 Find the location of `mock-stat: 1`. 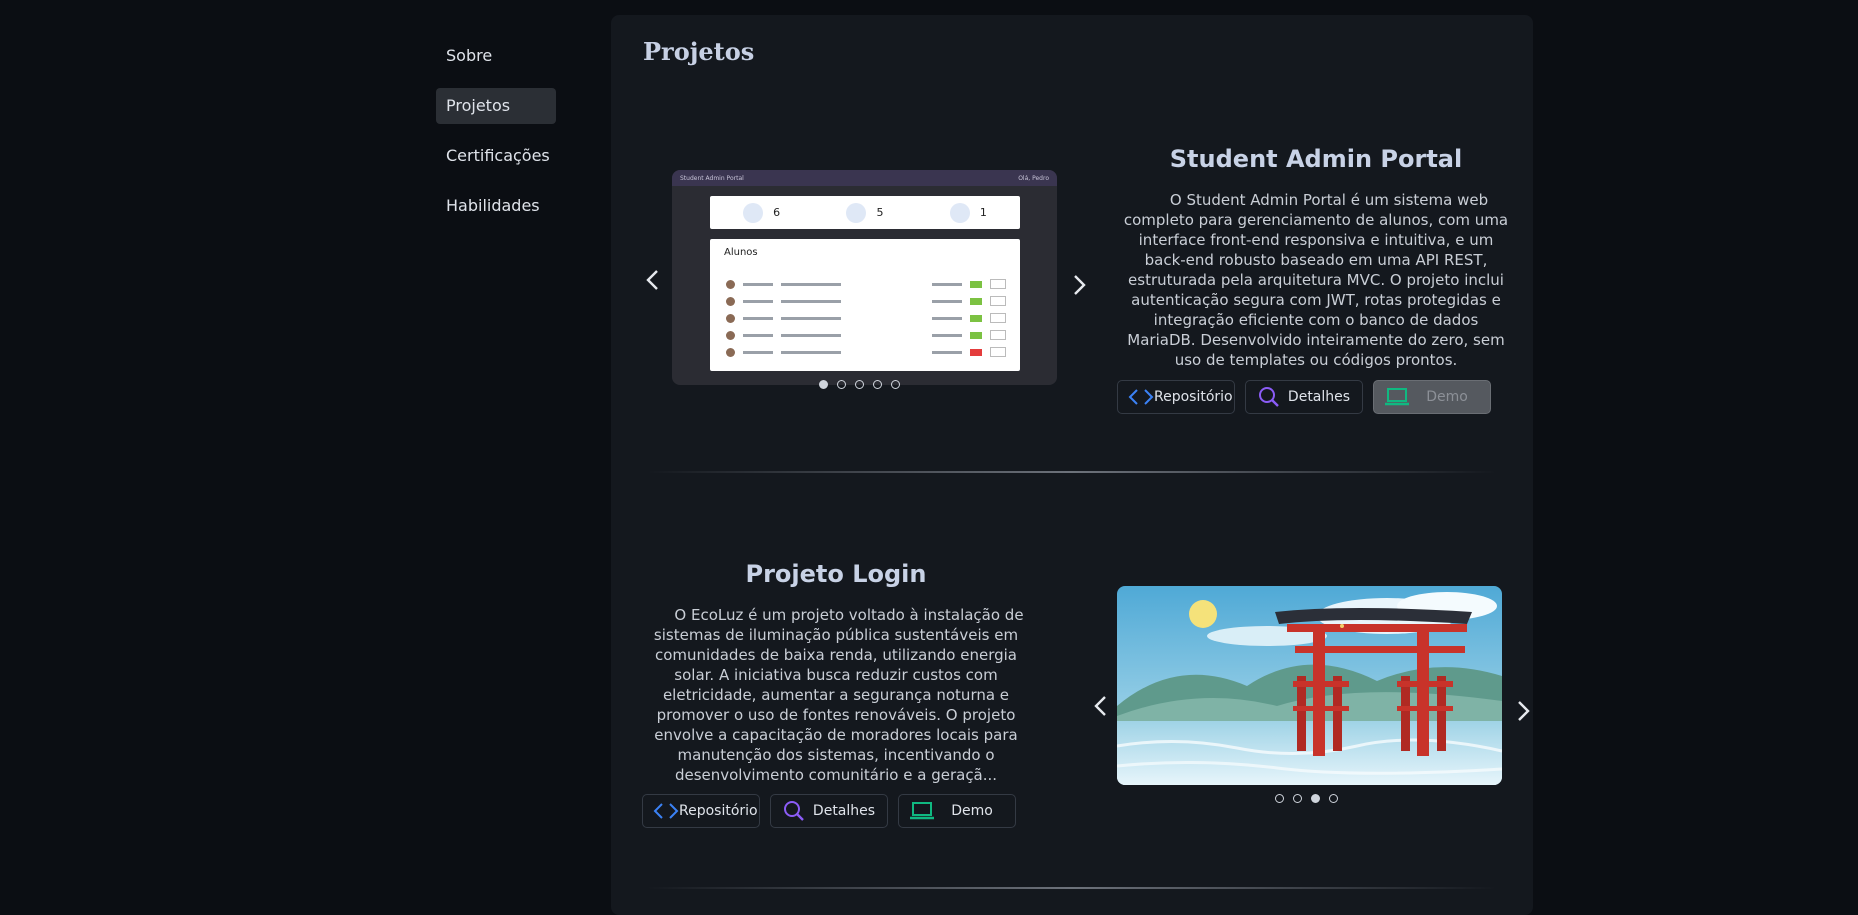

mock-stat: 1 is located at coordinates (968, 212).